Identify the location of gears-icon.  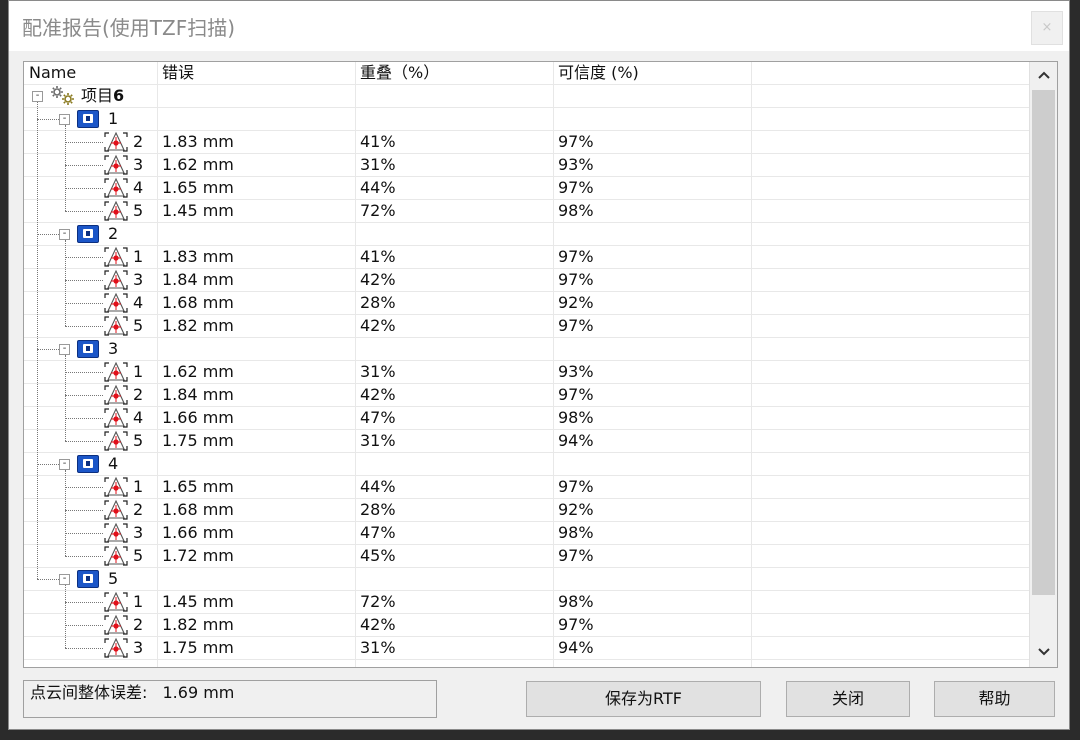
(63, 96).